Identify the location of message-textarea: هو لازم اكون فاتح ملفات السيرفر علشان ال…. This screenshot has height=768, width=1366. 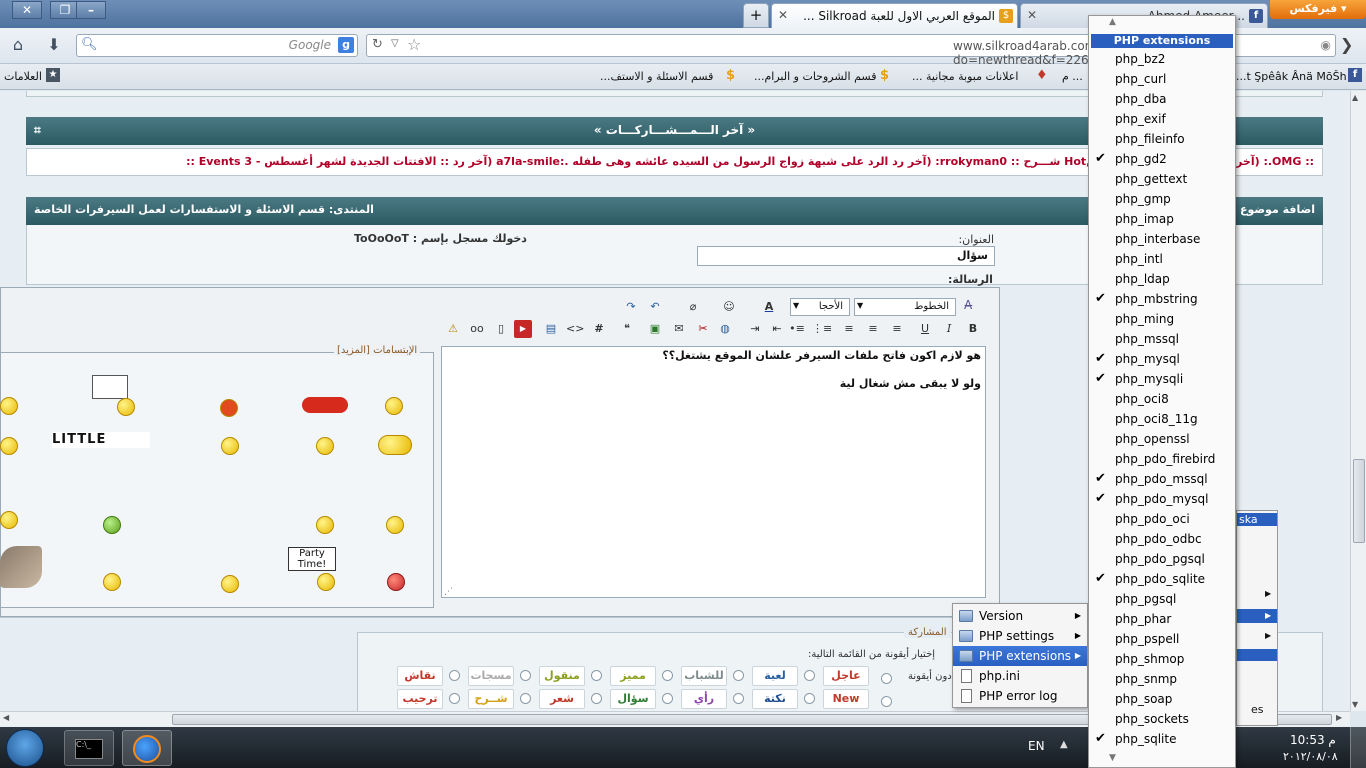
(713, 472).